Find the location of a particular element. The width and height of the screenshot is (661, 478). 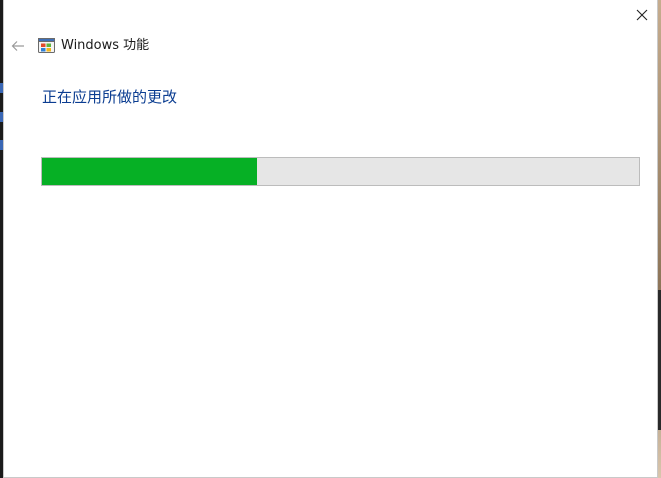

progress-bar-fill is located at coordinates (149, 171).